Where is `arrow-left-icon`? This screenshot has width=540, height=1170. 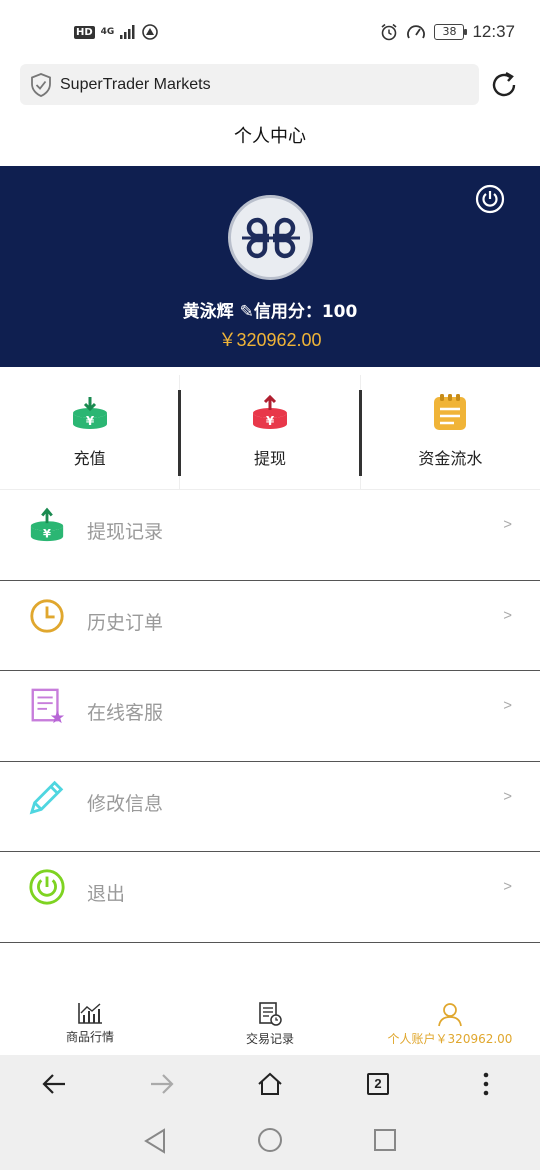 arrow-left-icon is located at coordinates (53, 1083).